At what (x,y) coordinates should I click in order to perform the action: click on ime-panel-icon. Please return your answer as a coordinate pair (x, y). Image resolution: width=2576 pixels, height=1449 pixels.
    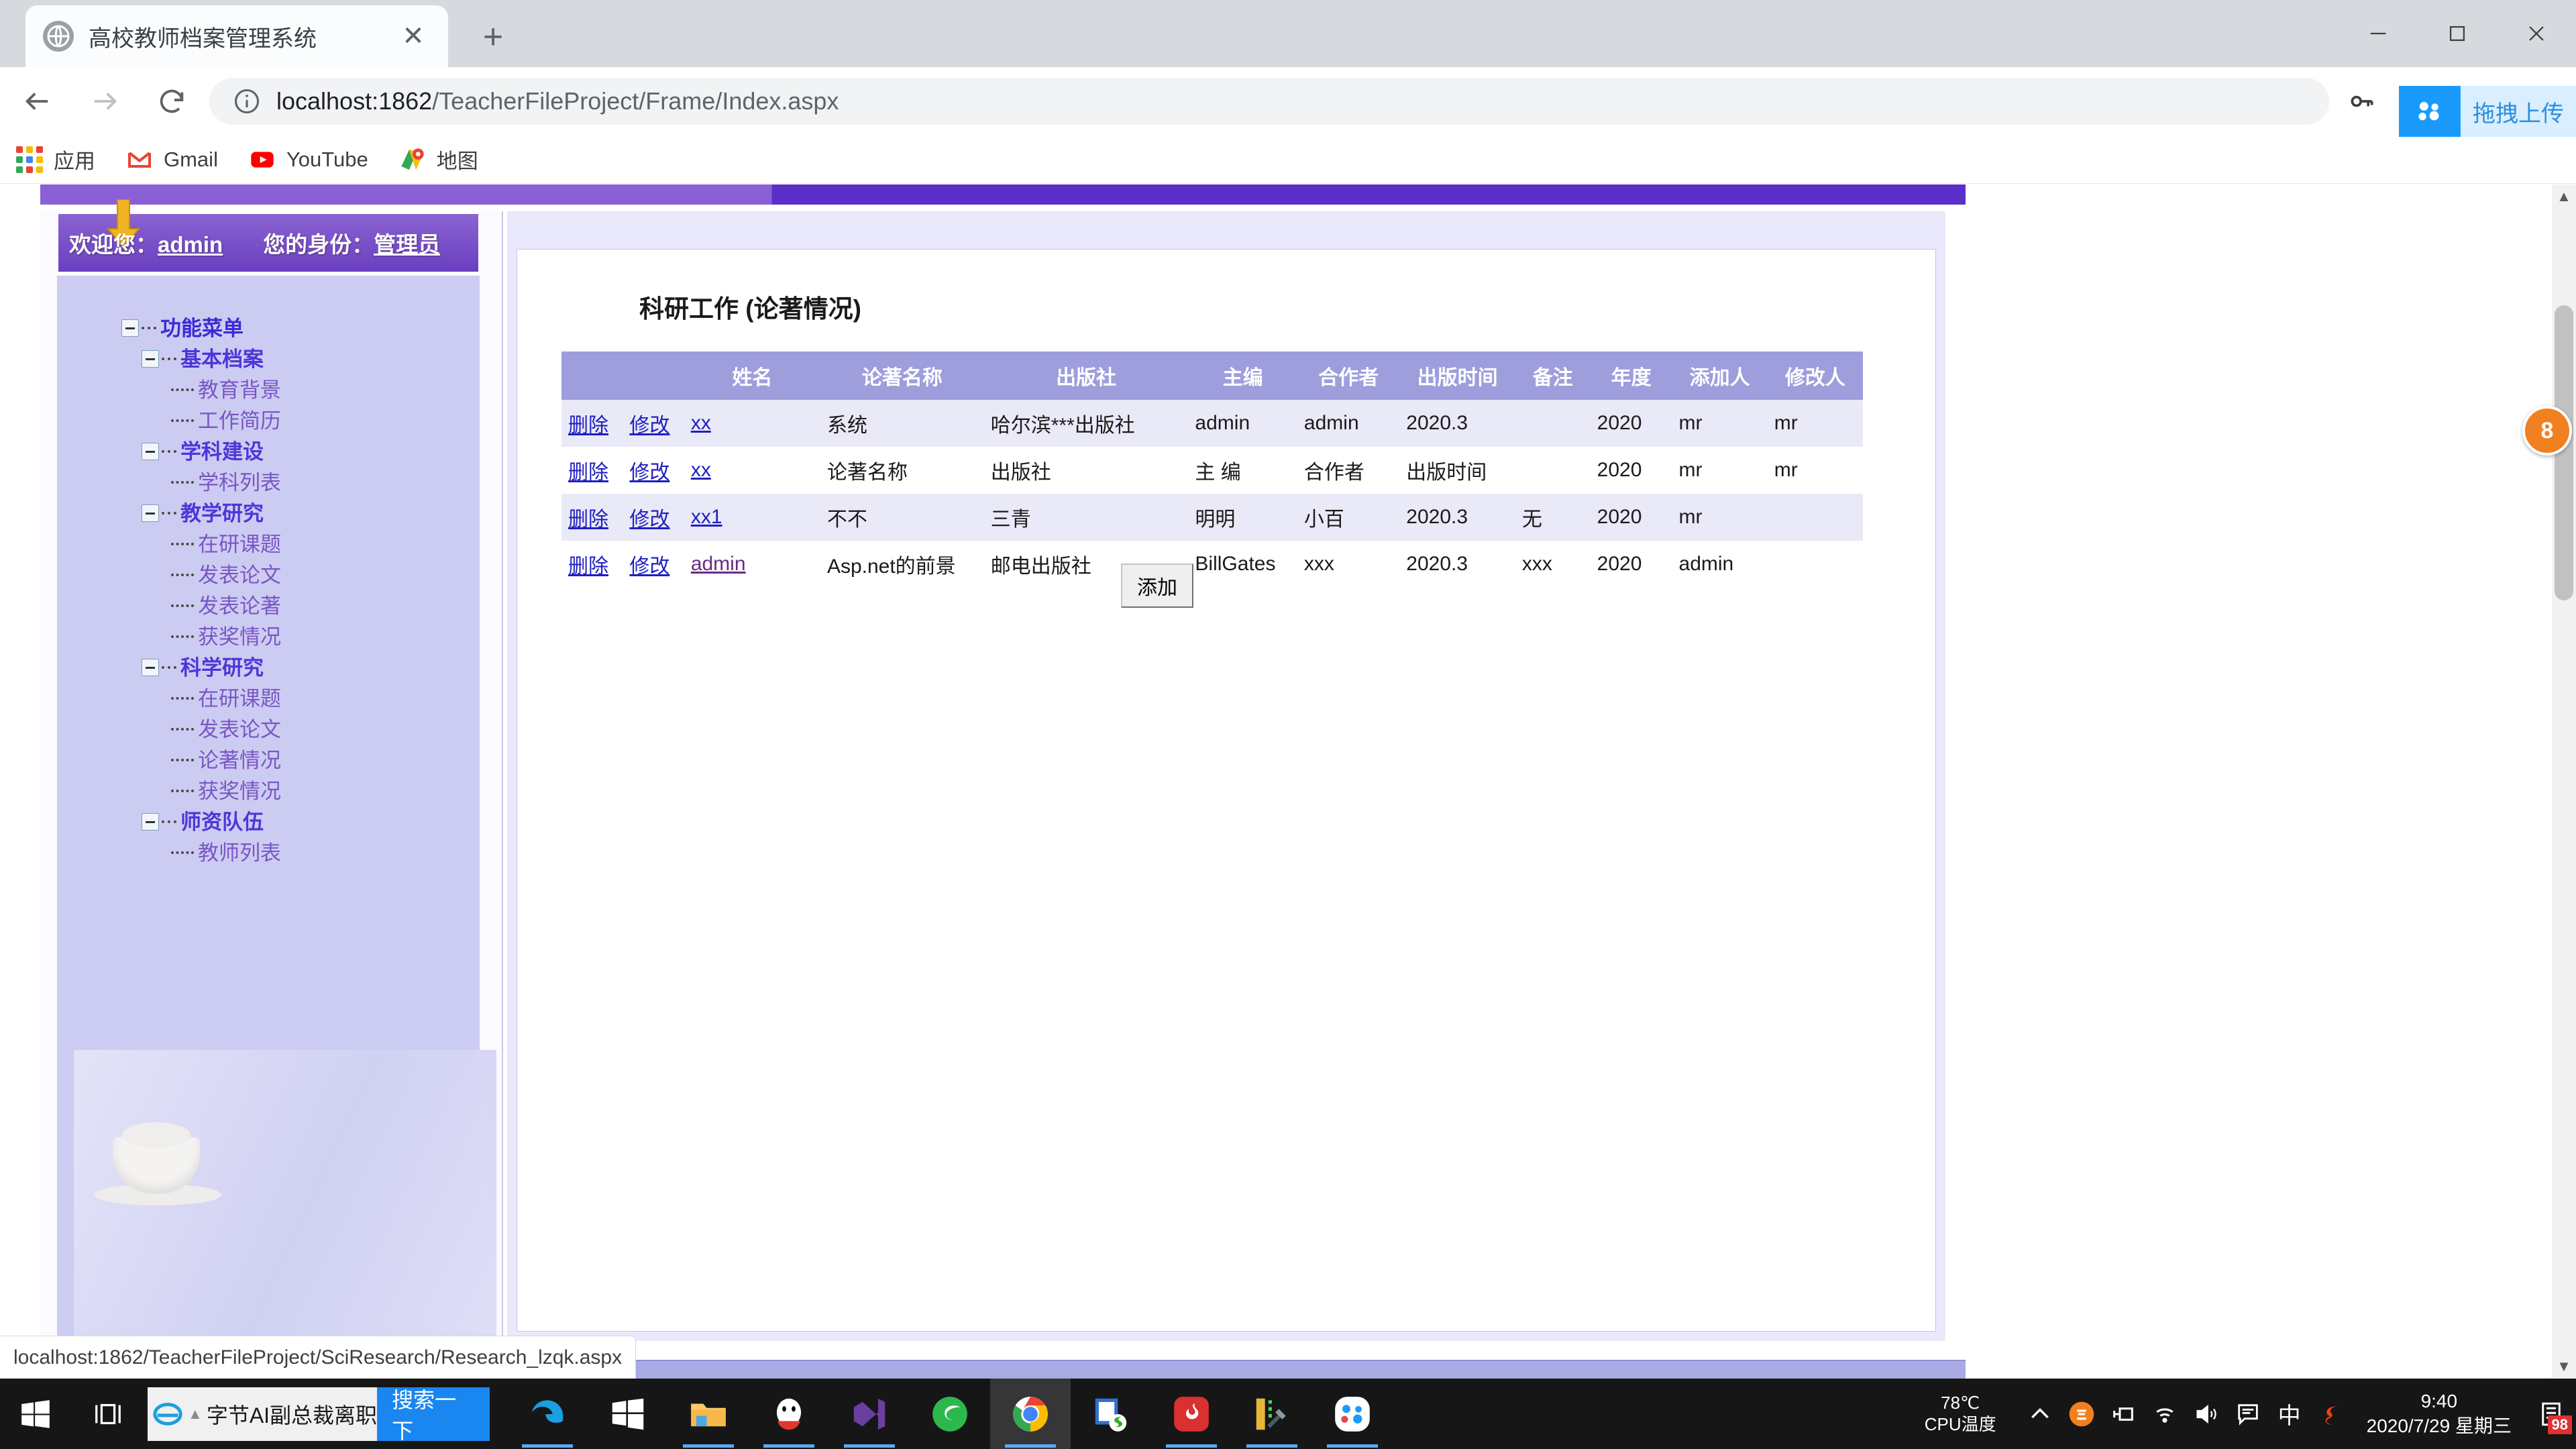
    Looking at the image, I should click on (2248, 1414).